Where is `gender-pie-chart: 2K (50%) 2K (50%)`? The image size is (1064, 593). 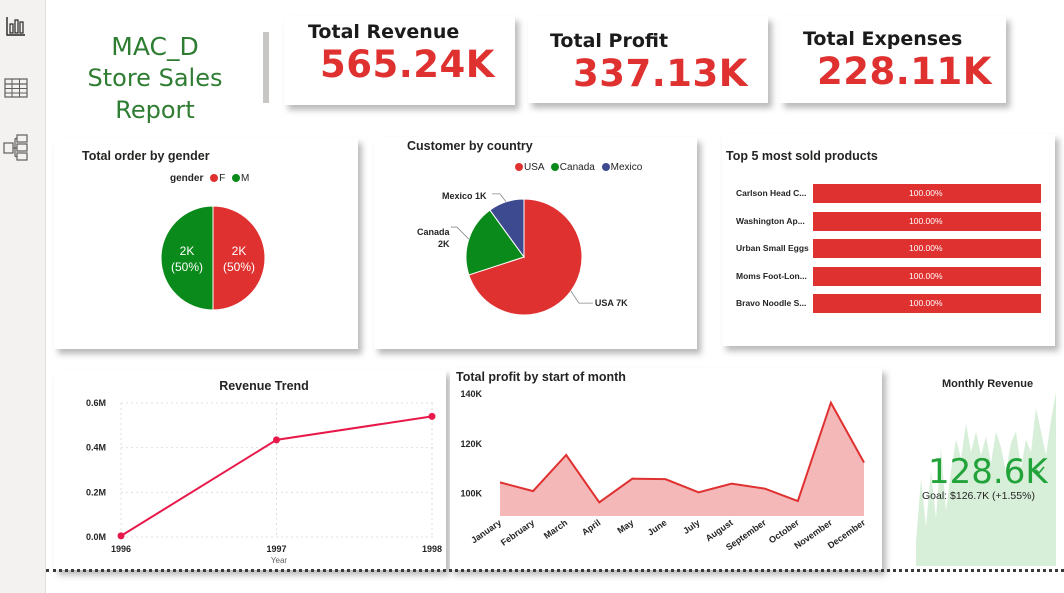
gender-pie-chart: 2K (50%) 2K (50%) is located at coordinates (206, 243).